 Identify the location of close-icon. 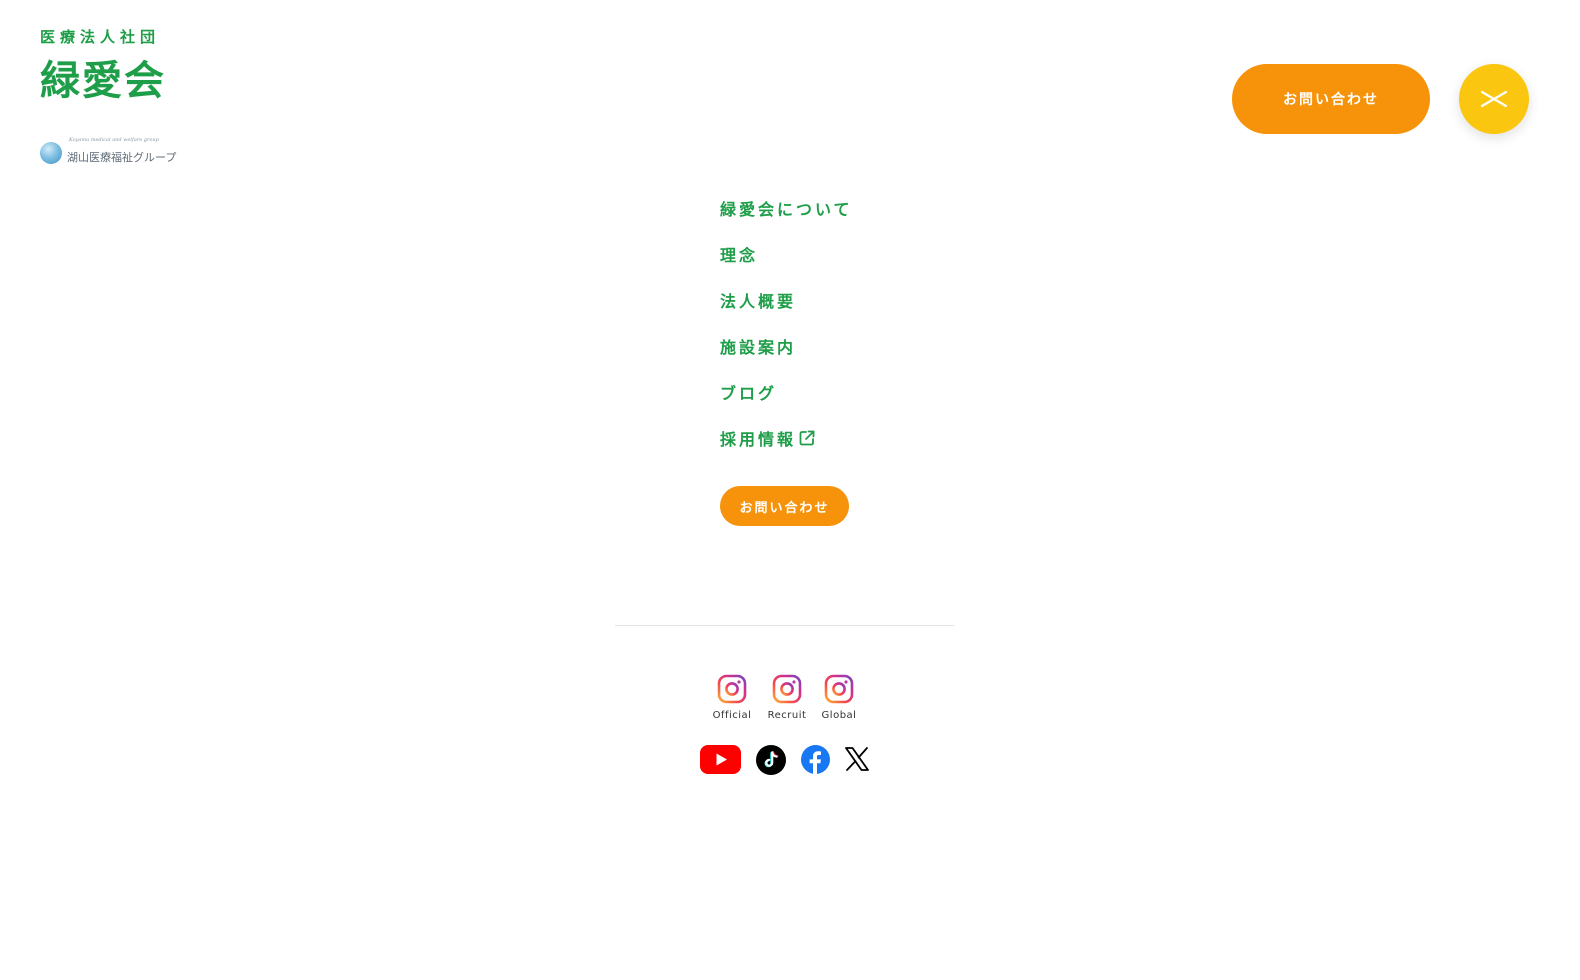
(1494, 99).